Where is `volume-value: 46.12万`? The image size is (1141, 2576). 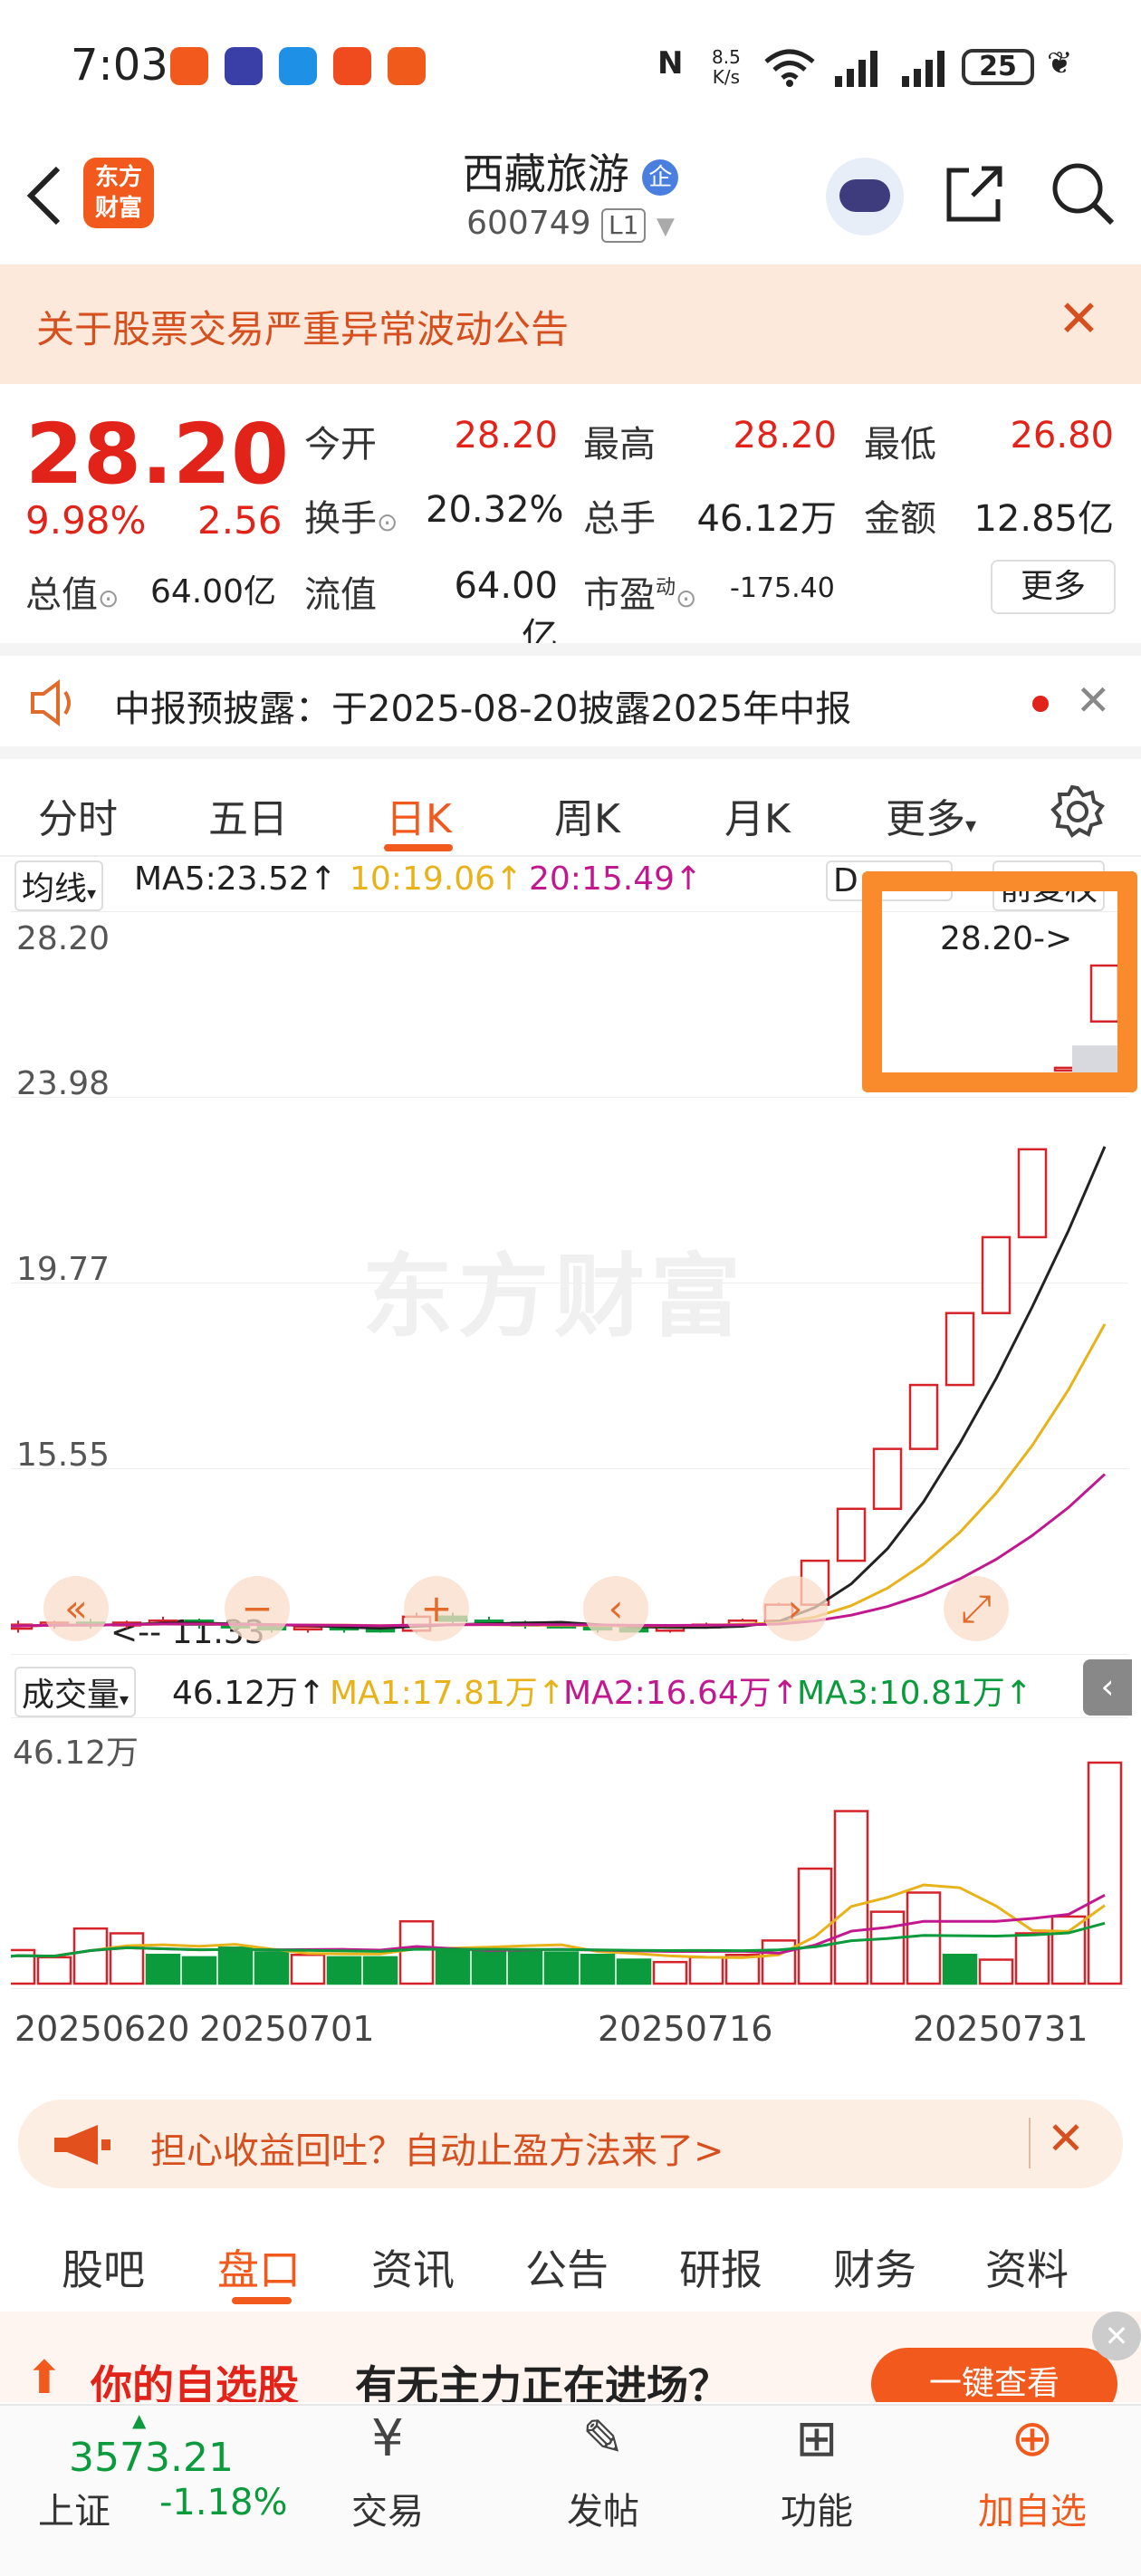 volume-value: 46.12万 is located at coordinates (766, 519).